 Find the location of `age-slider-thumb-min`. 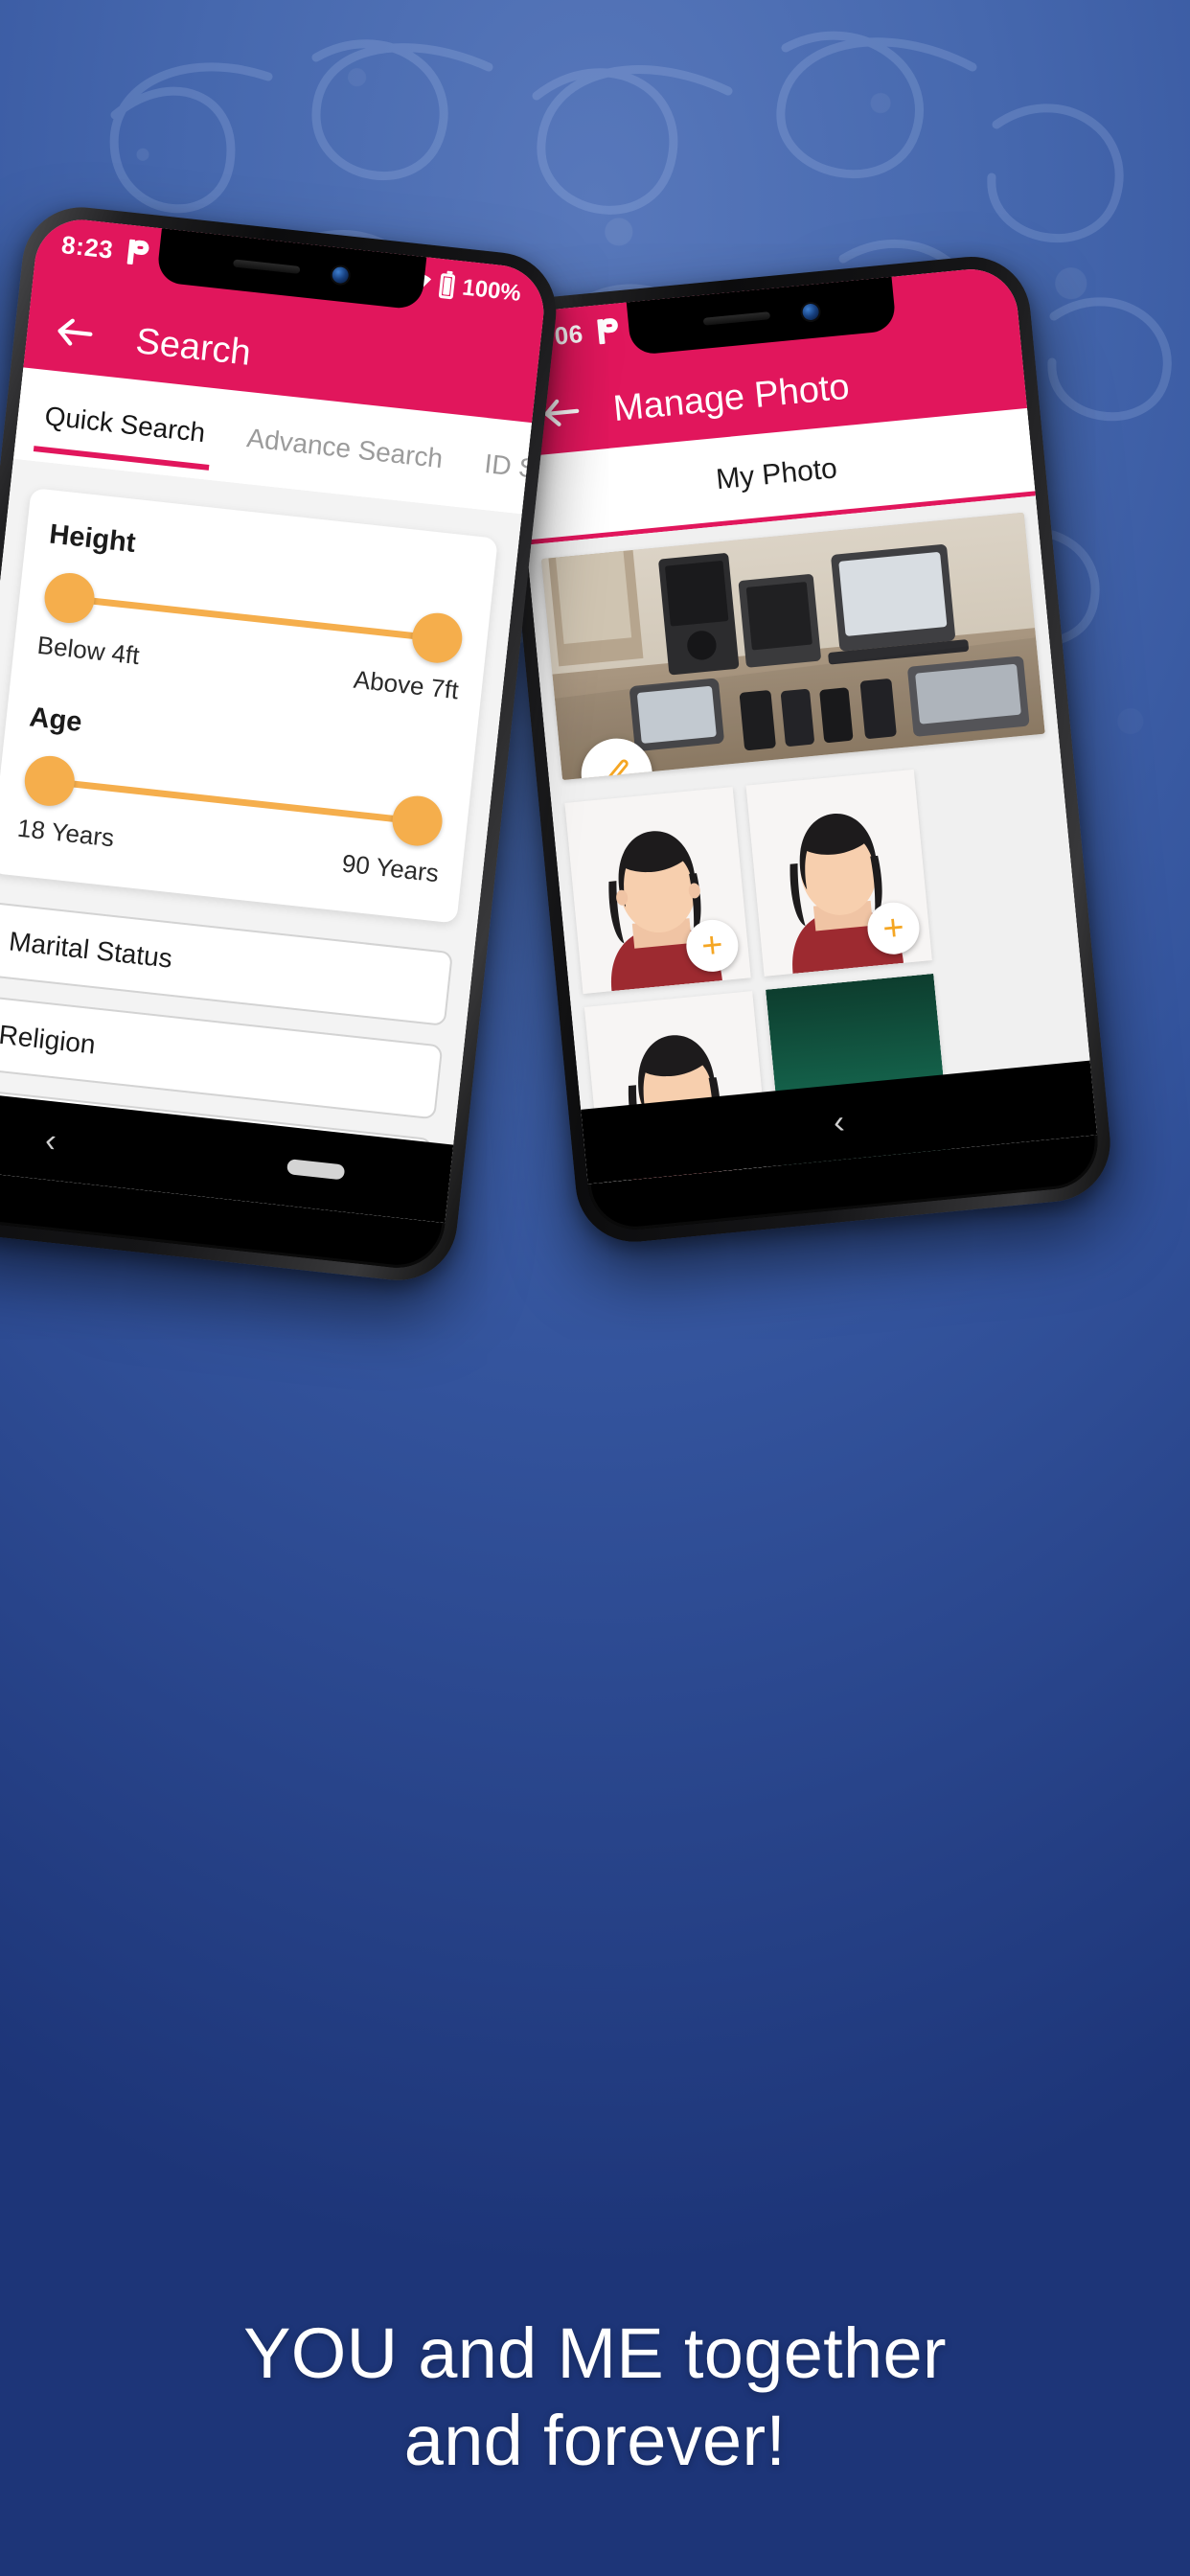

age-slider-thumb-min is located at coordinates (50, 781).